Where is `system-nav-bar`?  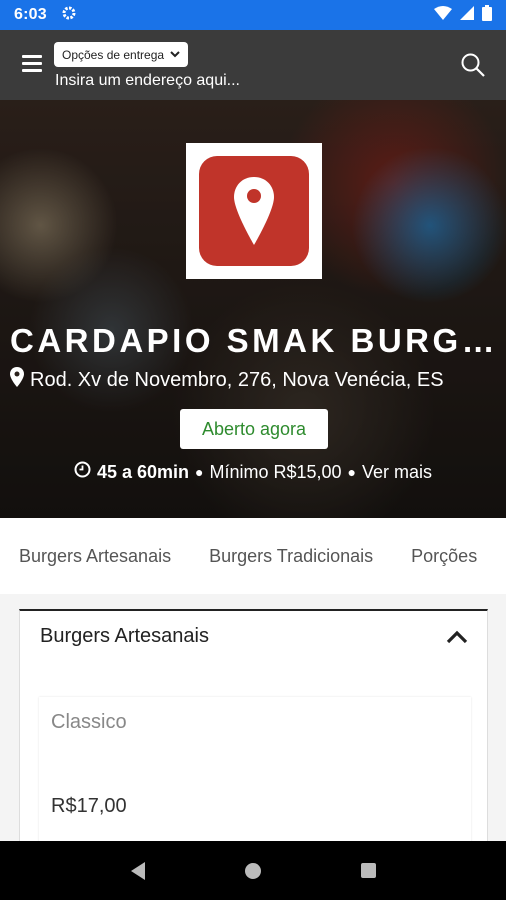 system-nav-bar is located at coordinates (253, 870).